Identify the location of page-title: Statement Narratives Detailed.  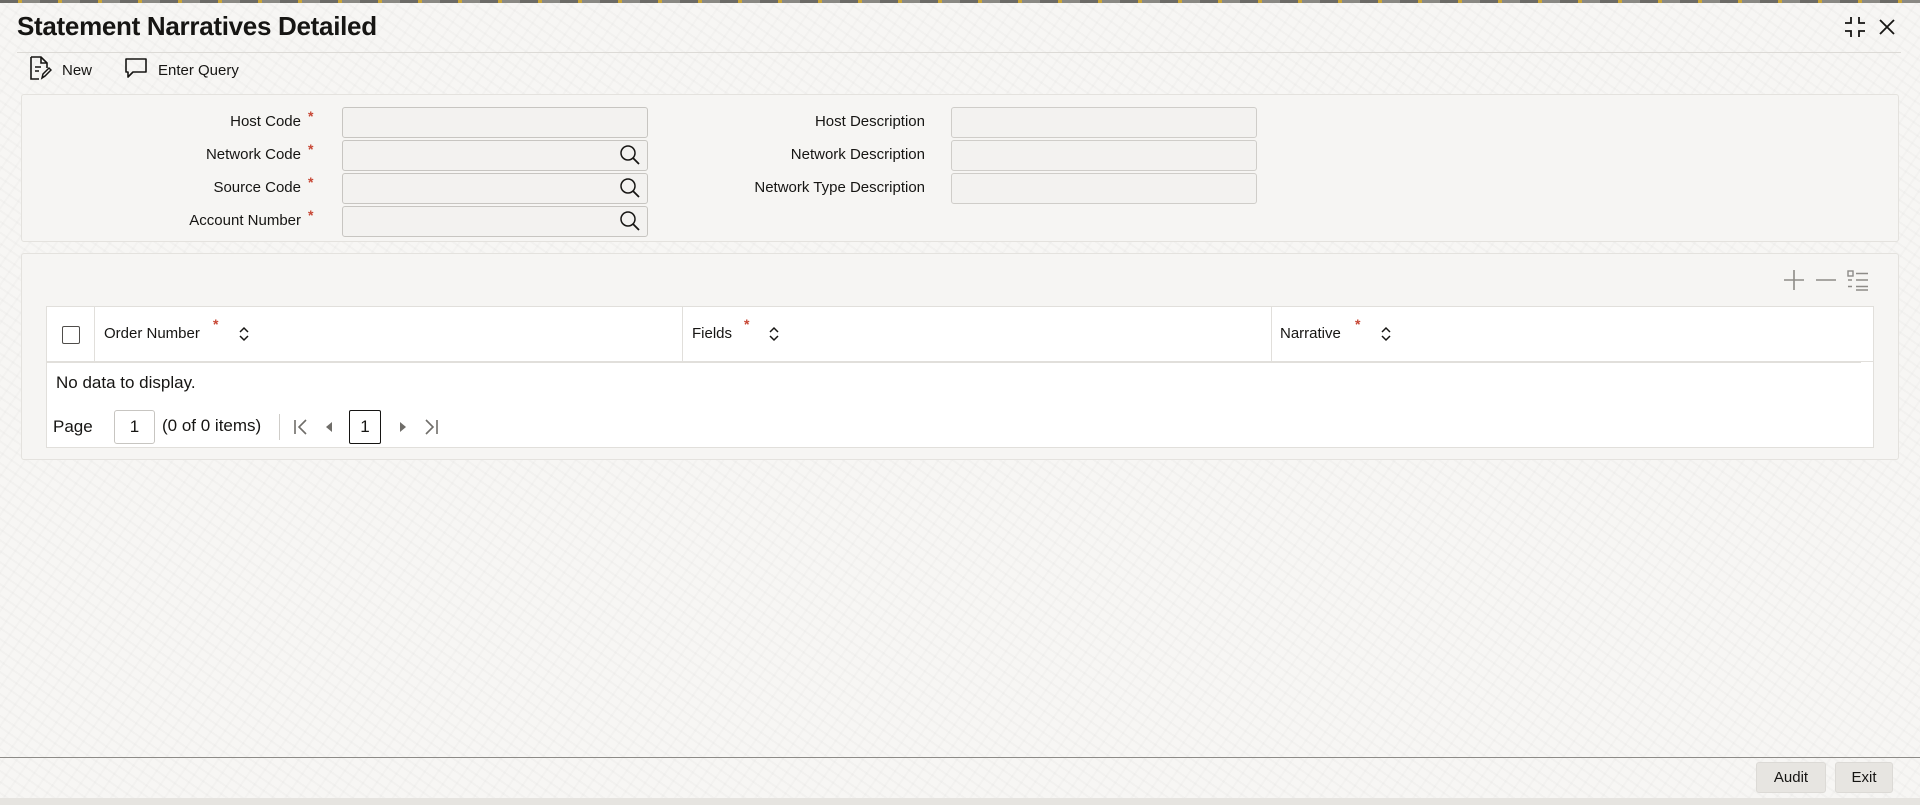
(197, 26).